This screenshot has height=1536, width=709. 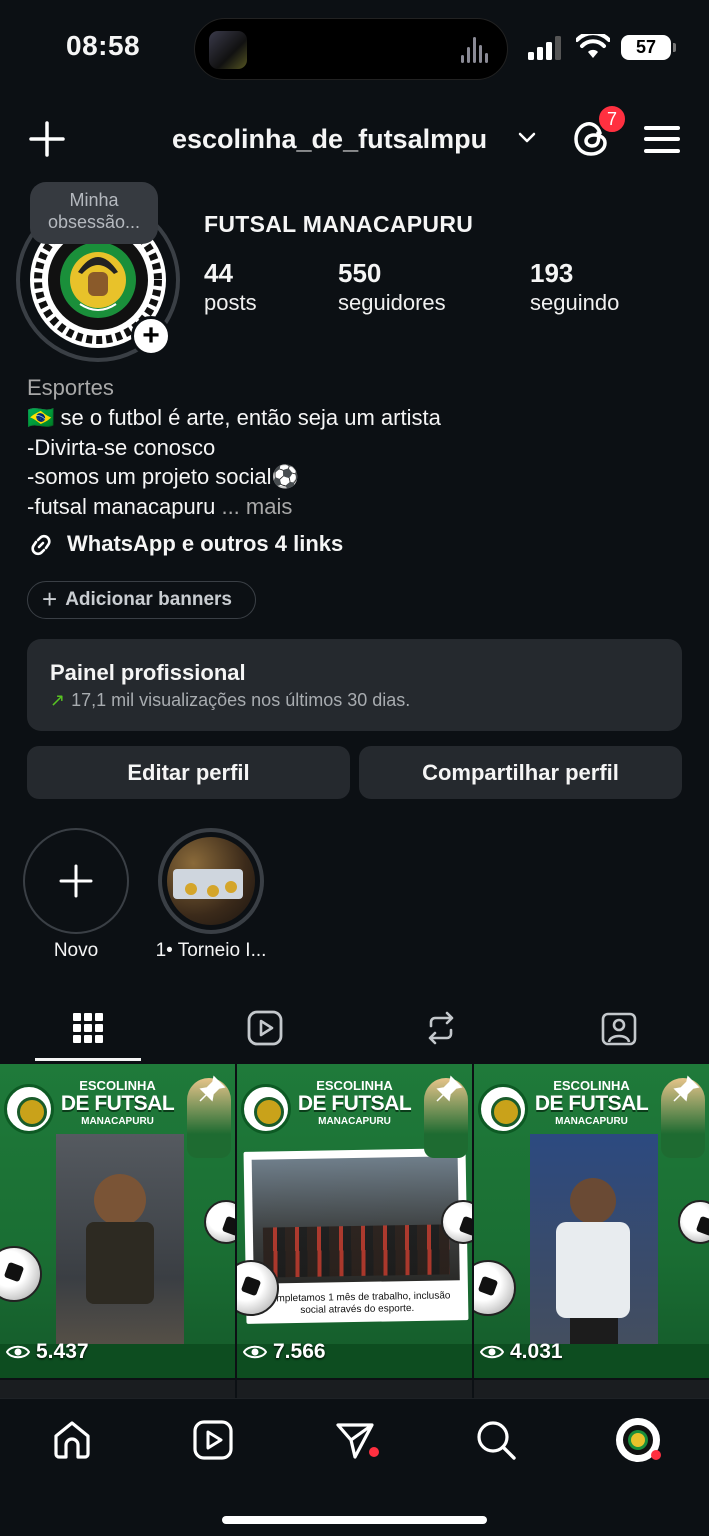 I want to click on add-story-button: +, so click(x=151, y=336).